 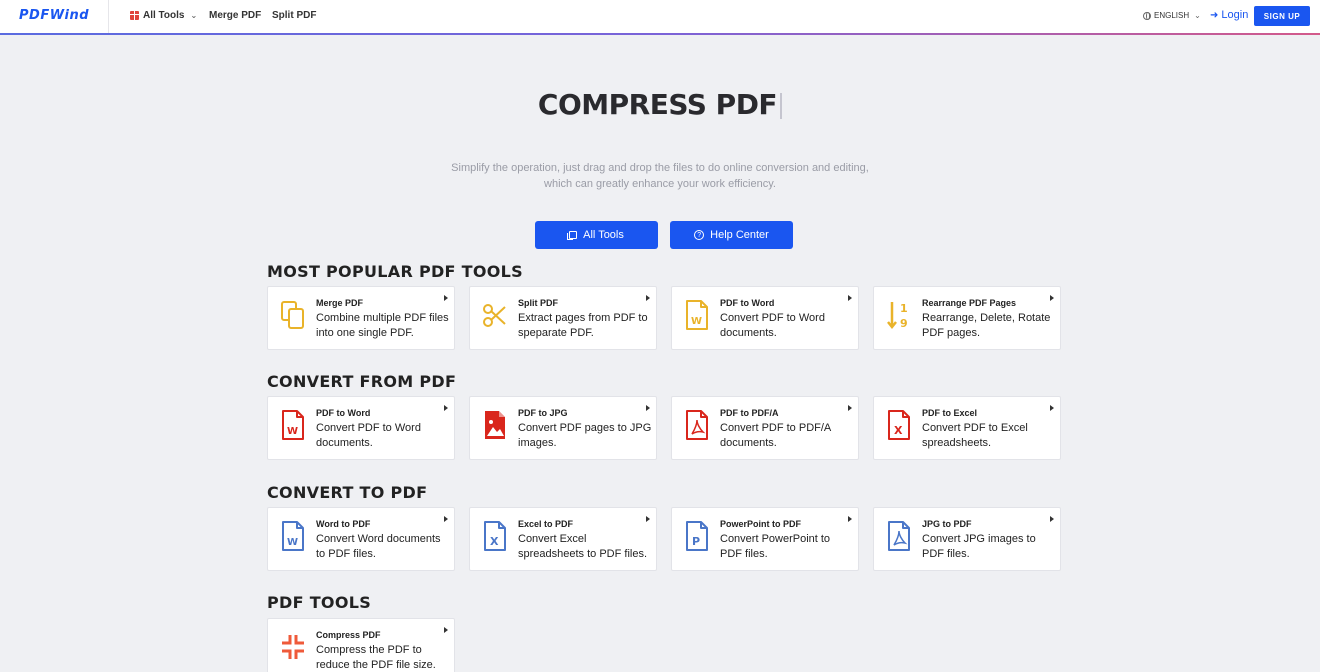 I want to click on powerpoint-doc-icon: P, so click(x=697, y=536).